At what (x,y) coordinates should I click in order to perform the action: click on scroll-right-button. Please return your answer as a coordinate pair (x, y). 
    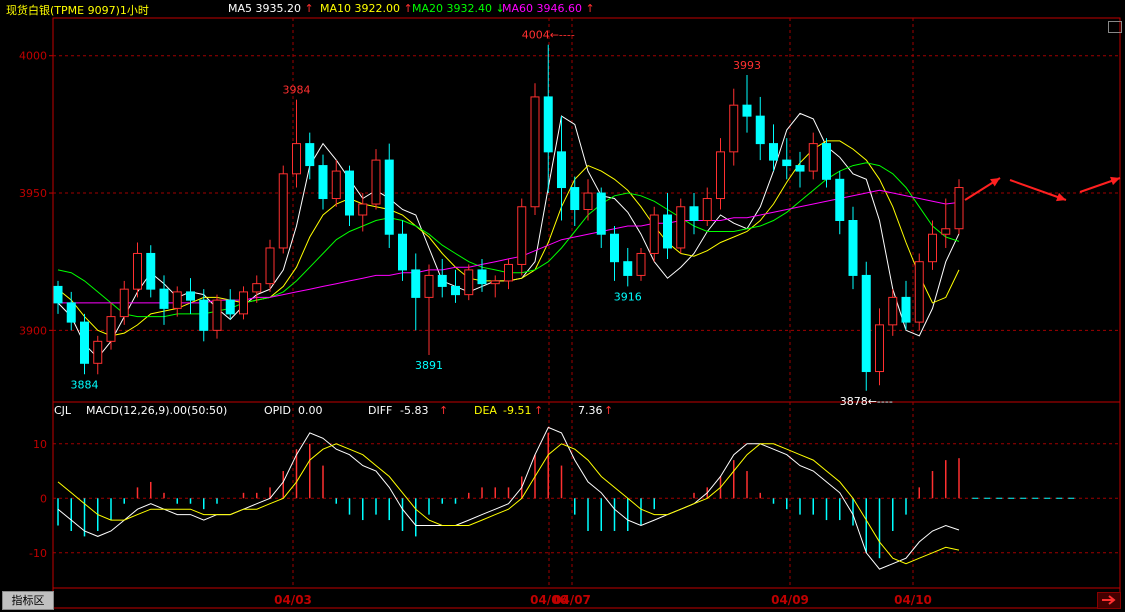
    Looking at the image, I should click on (1109, 600).